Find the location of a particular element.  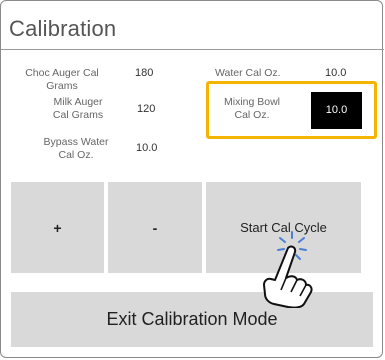

plus-button: + is located at coordinates (57, 227).